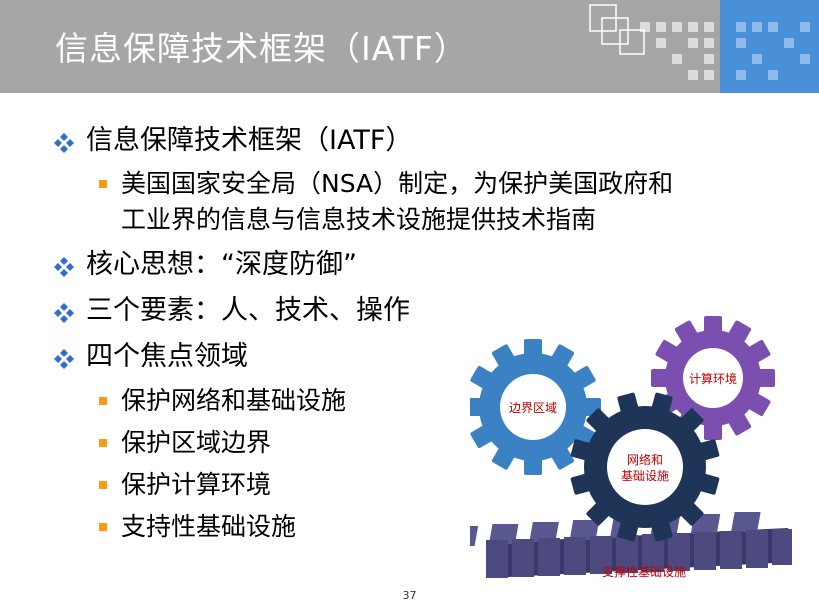  I want to click on gear-network-label-line2: 基础设施, so click(645, 476).